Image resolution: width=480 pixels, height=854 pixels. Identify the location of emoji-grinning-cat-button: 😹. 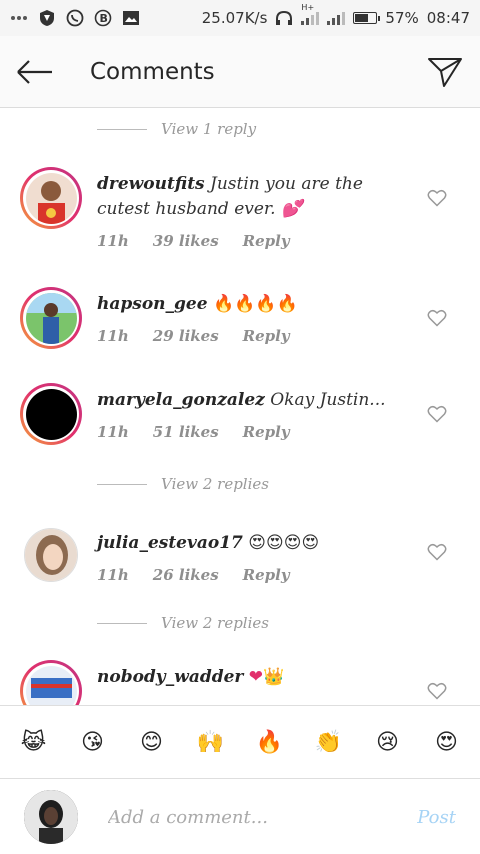
(34, 742).